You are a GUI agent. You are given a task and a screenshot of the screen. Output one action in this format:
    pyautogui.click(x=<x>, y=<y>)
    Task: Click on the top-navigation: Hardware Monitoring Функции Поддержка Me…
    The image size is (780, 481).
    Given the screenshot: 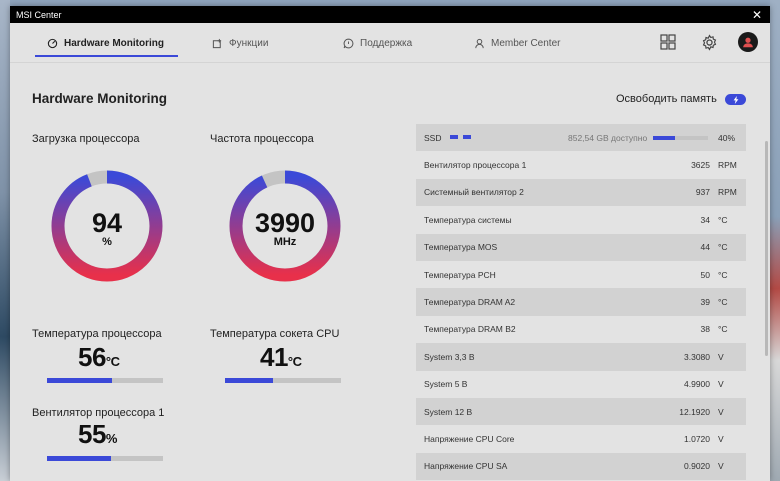 What is the action you would take?
    pyautogui.click(x=390, y=43)
    